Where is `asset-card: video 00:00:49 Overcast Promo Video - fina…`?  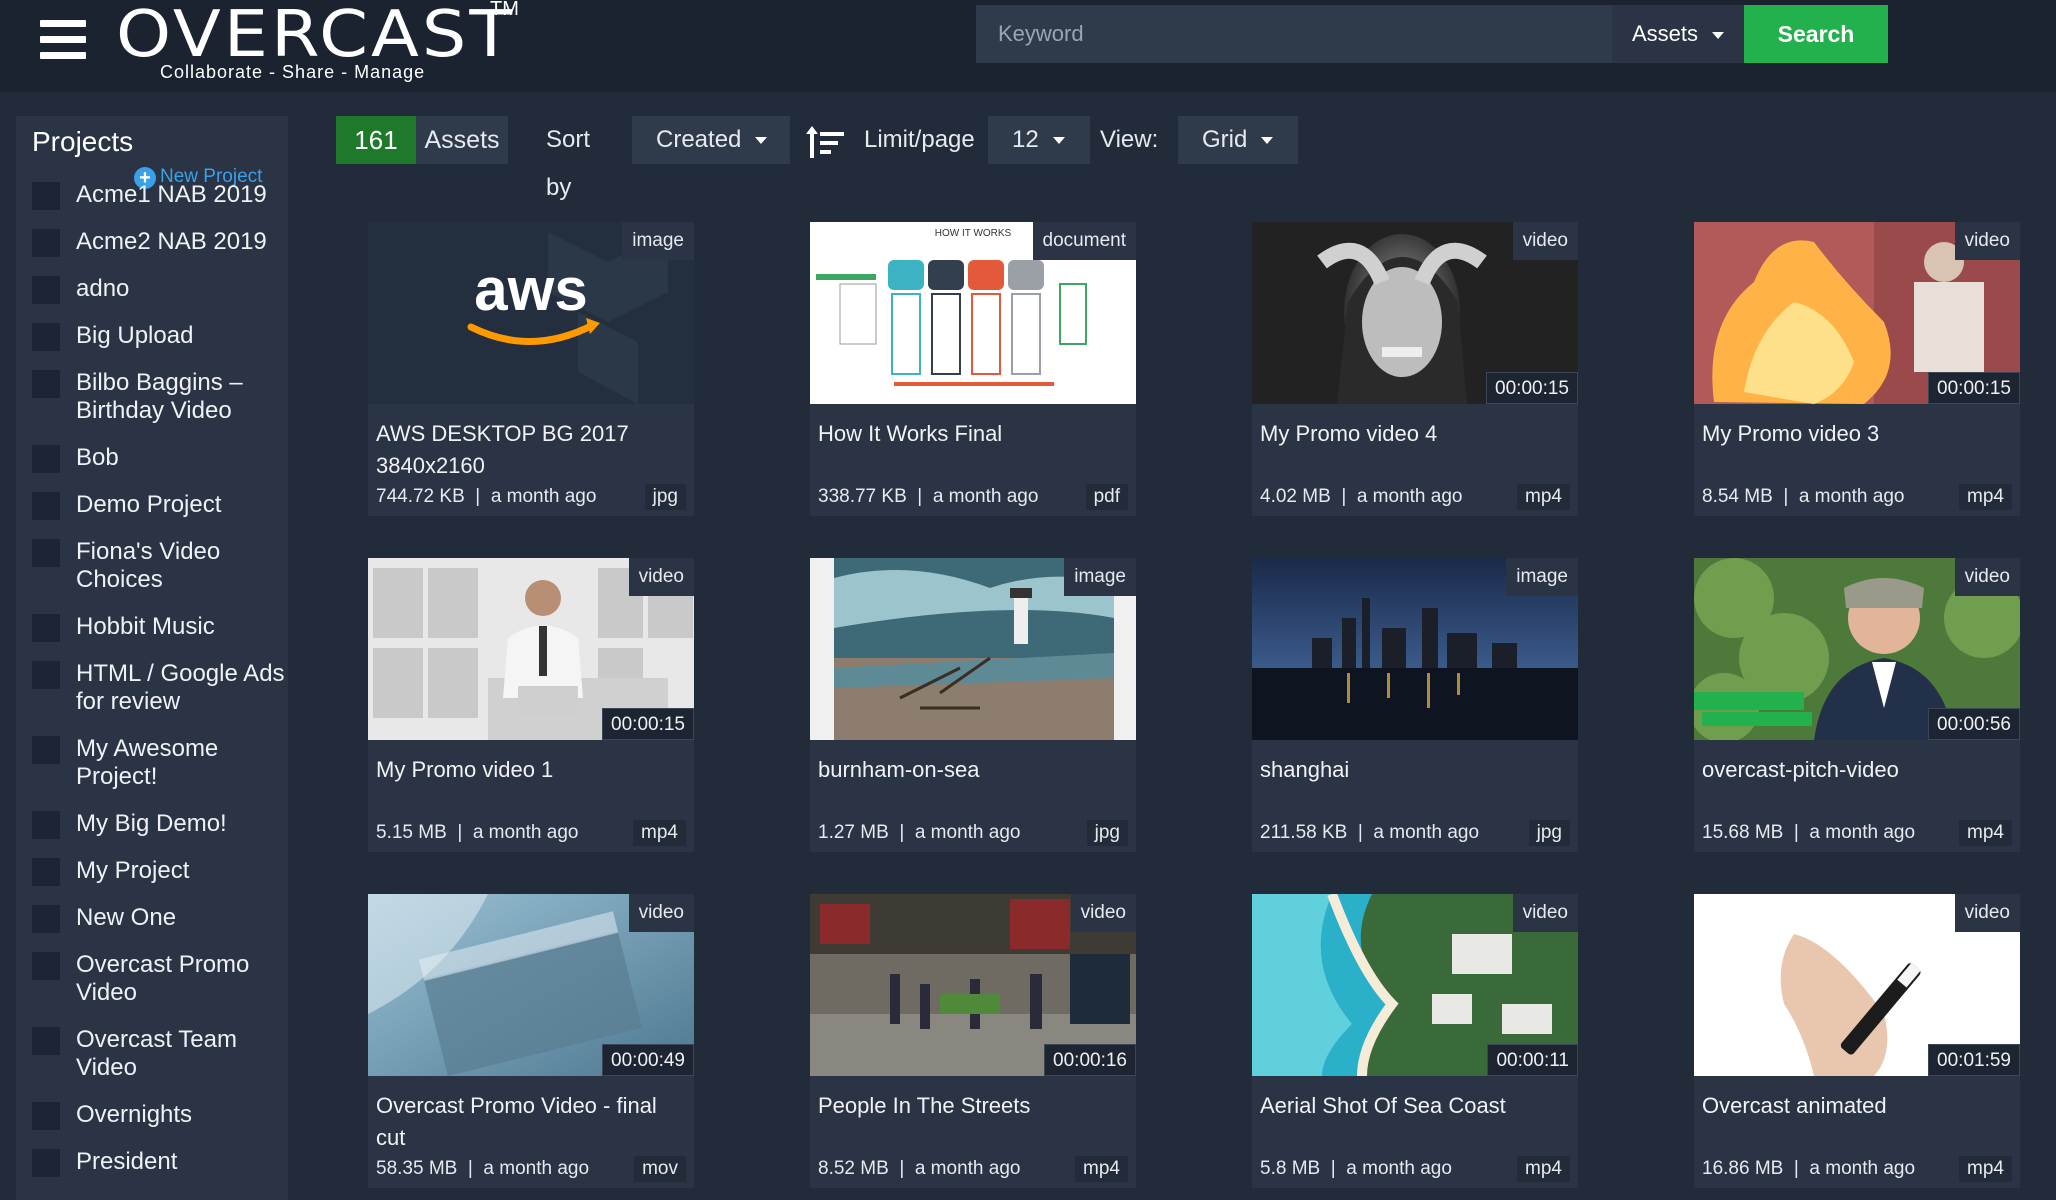 asset-card: video 00:00:49 Overcast Promo Video - fina… is located at coordinates (531, 1041).